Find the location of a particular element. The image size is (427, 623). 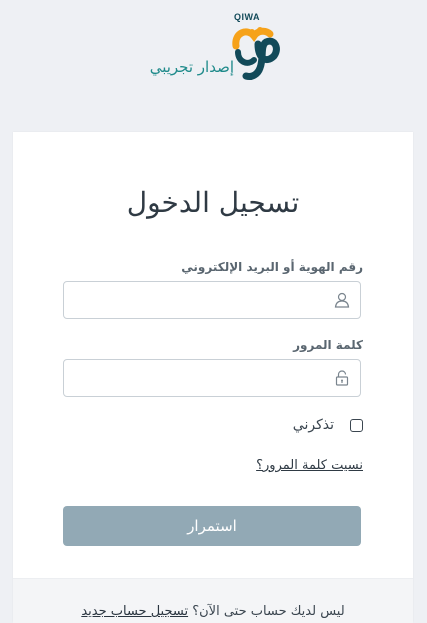

id-email-label: رقم الهوية أو البريد الإلكتروني is located at coordinates (272, 267).